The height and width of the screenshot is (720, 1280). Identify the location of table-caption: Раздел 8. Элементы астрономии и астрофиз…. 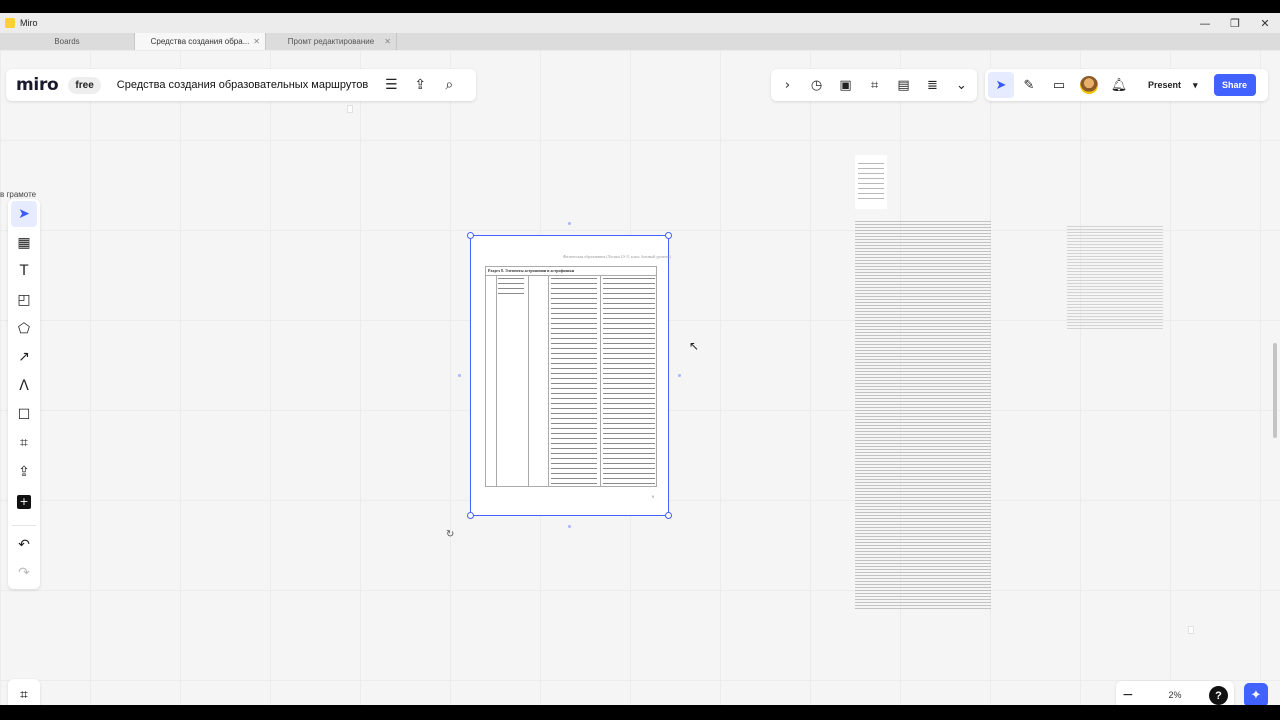
(531, 270).